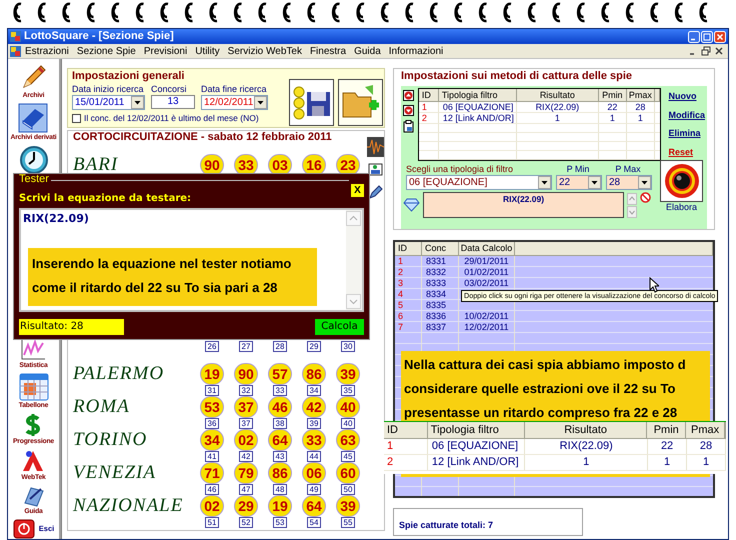 This screenshot has height=540, width=736. I want to click on position-tag: 31, so click(212, 390).